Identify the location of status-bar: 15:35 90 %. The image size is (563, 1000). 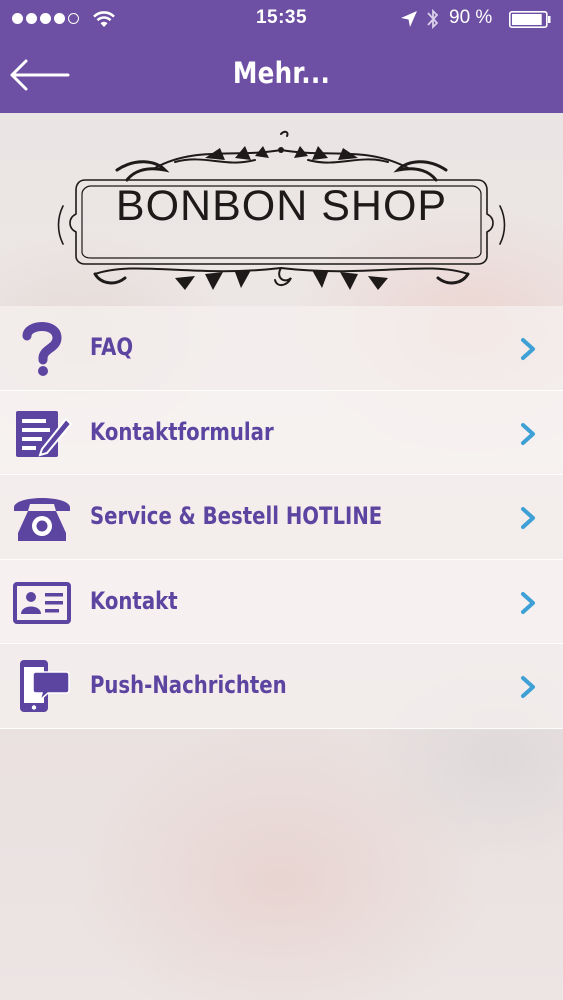
(281, 19).